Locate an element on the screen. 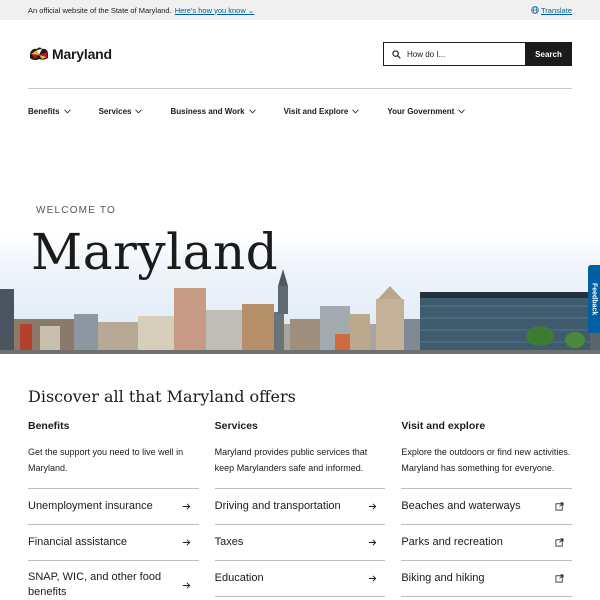  column-title: Benefits is located at coordinates (49, 426).